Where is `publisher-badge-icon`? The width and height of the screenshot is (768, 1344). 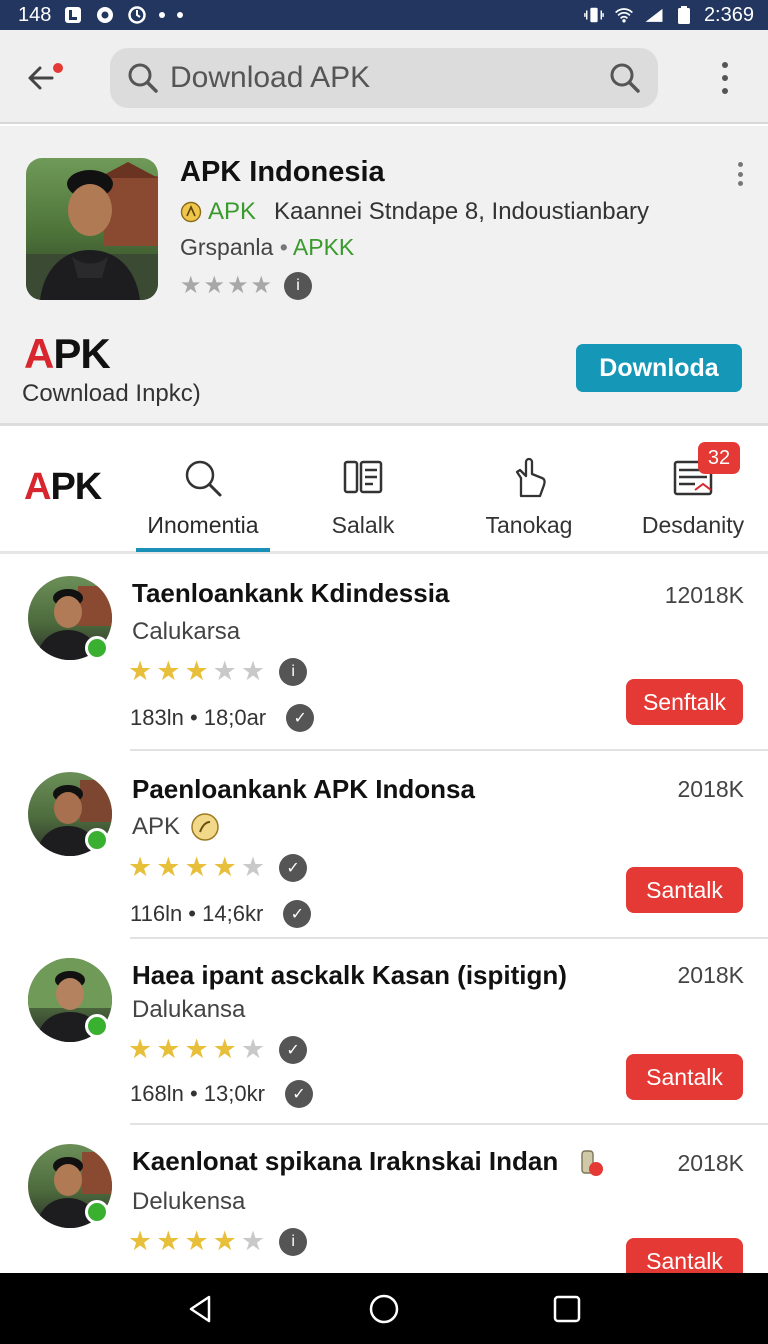 publisher-badge-icon is located at coordinates (191, 212).